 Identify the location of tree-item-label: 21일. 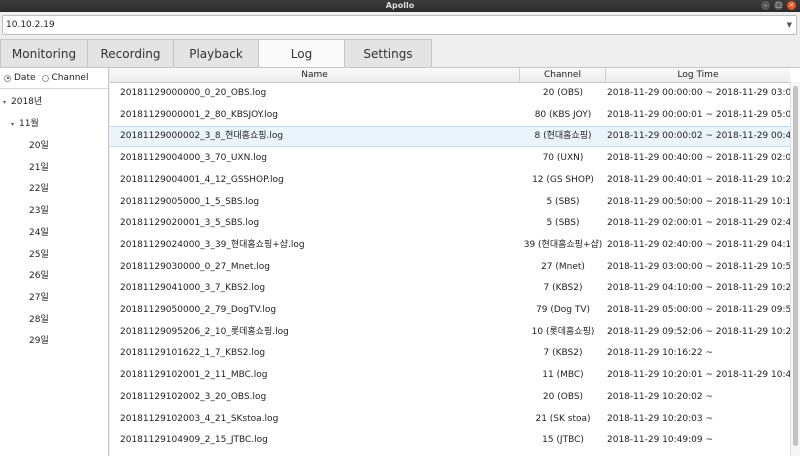
(39, 167).